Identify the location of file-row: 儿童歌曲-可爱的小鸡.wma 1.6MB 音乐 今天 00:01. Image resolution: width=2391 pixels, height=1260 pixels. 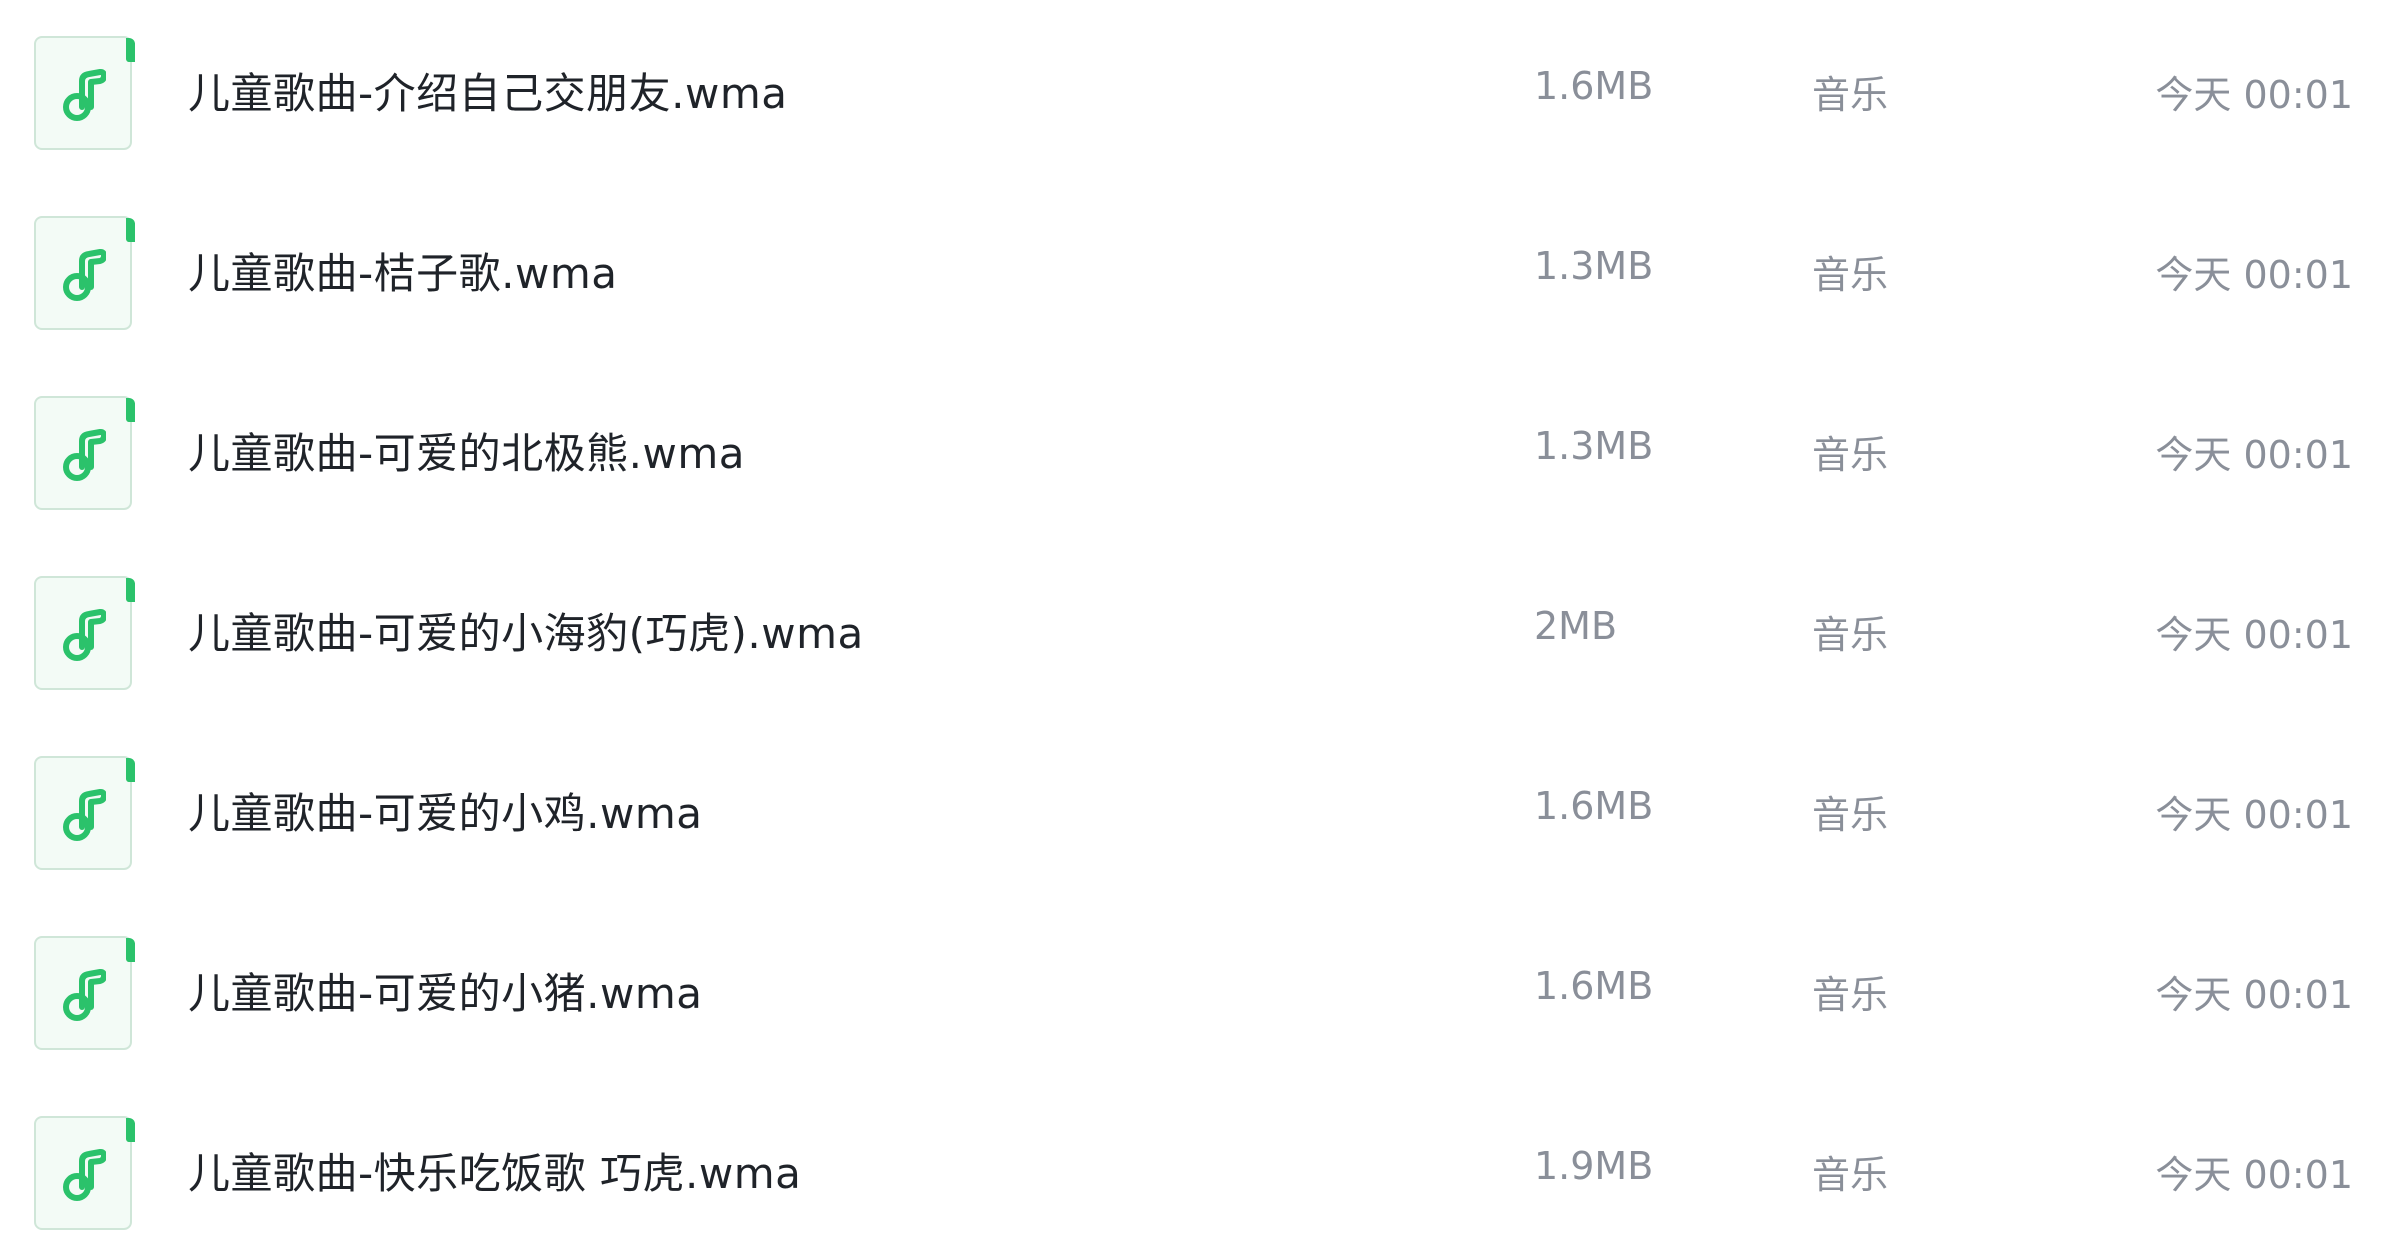
(1195, 810).